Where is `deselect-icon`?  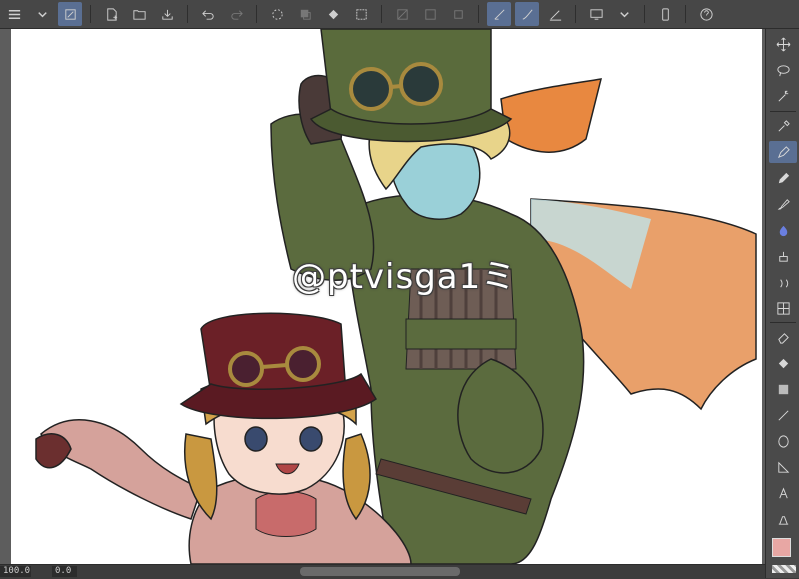
deselect-icon is located at coordinates (402, 14).